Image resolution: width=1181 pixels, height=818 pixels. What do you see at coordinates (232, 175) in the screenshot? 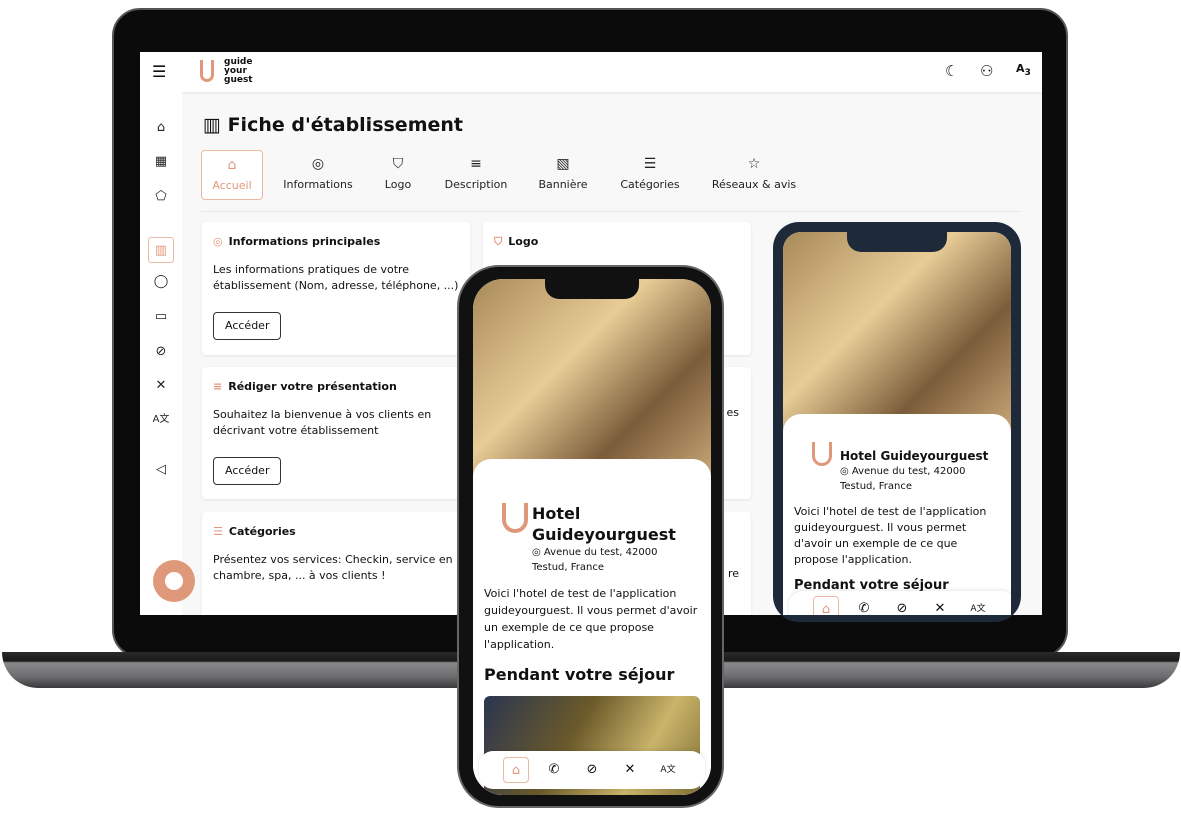
I see `tab-accueil: ⌂ Accueil` at bounding box center [232, 175].